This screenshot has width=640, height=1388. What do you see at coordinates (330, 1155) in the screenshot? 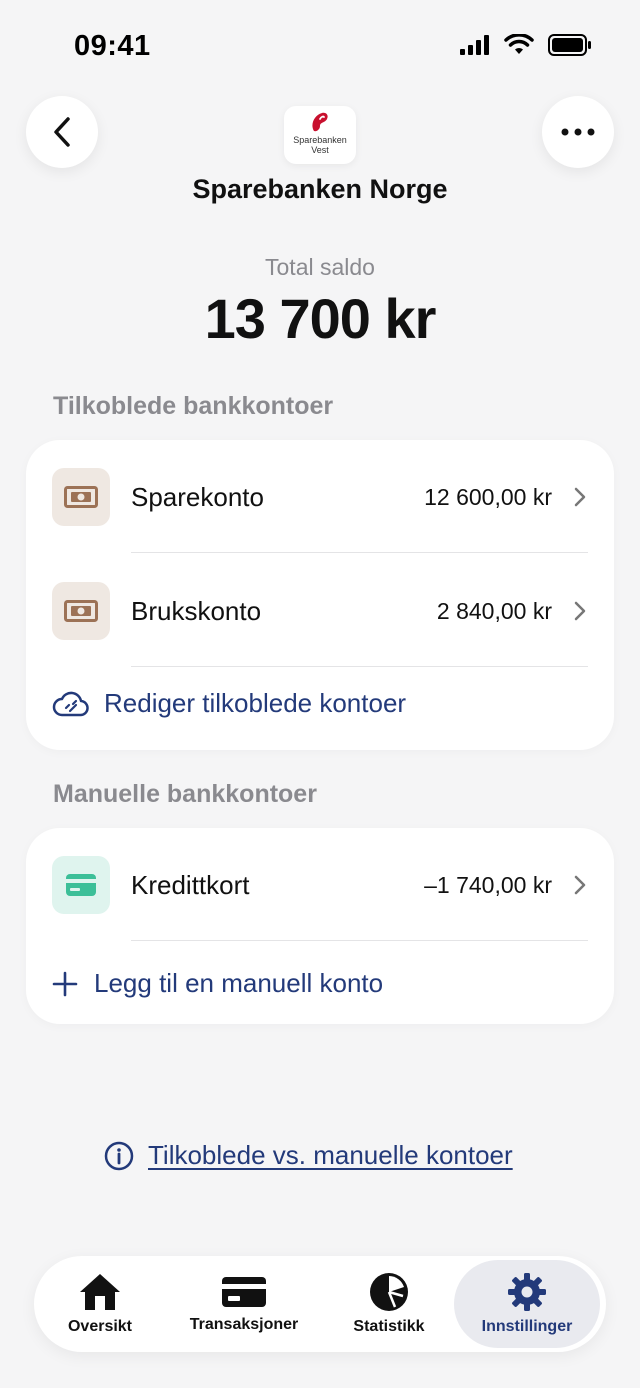
I see `accounts-info-link-label: Tilkoblede vs. manuelle kontoer` at bounding box center [330, 1155].